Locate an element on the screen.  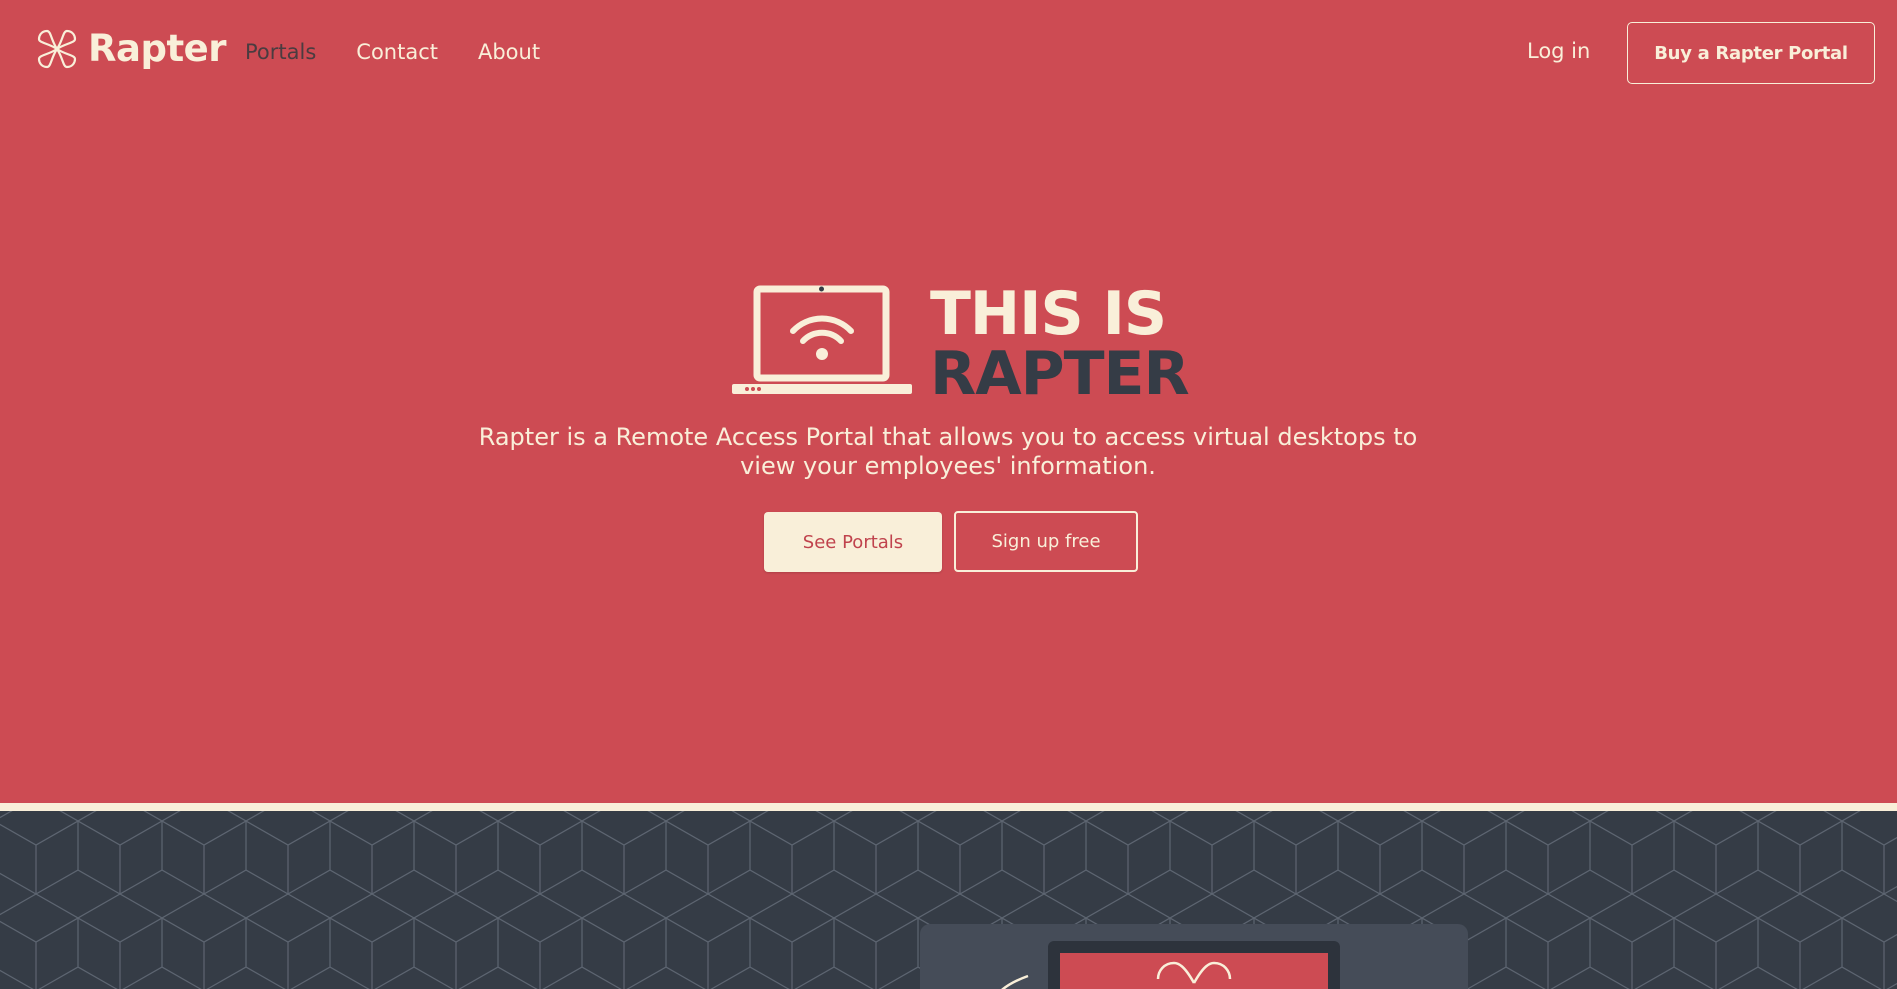
nav-item-about: About is located at coordinates (509, 52).